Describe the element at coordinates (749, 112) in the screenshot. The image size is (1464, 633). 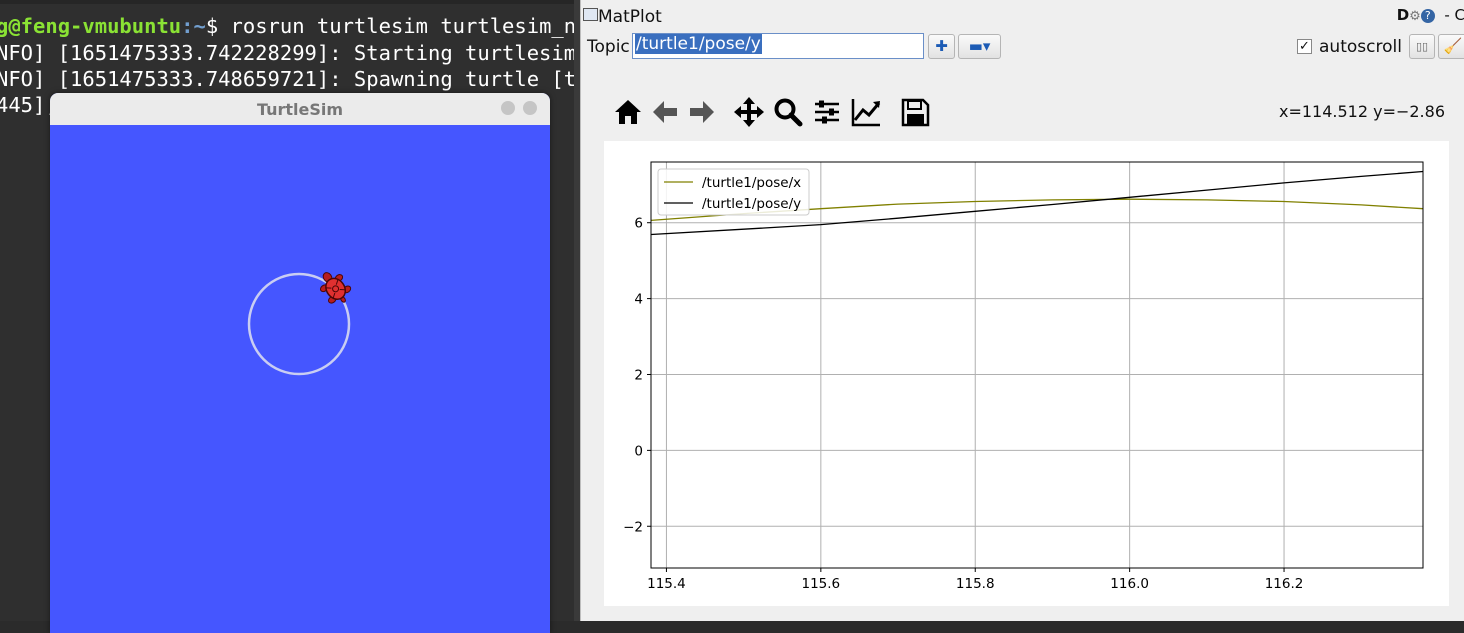
I see `pan-icon` at that location.